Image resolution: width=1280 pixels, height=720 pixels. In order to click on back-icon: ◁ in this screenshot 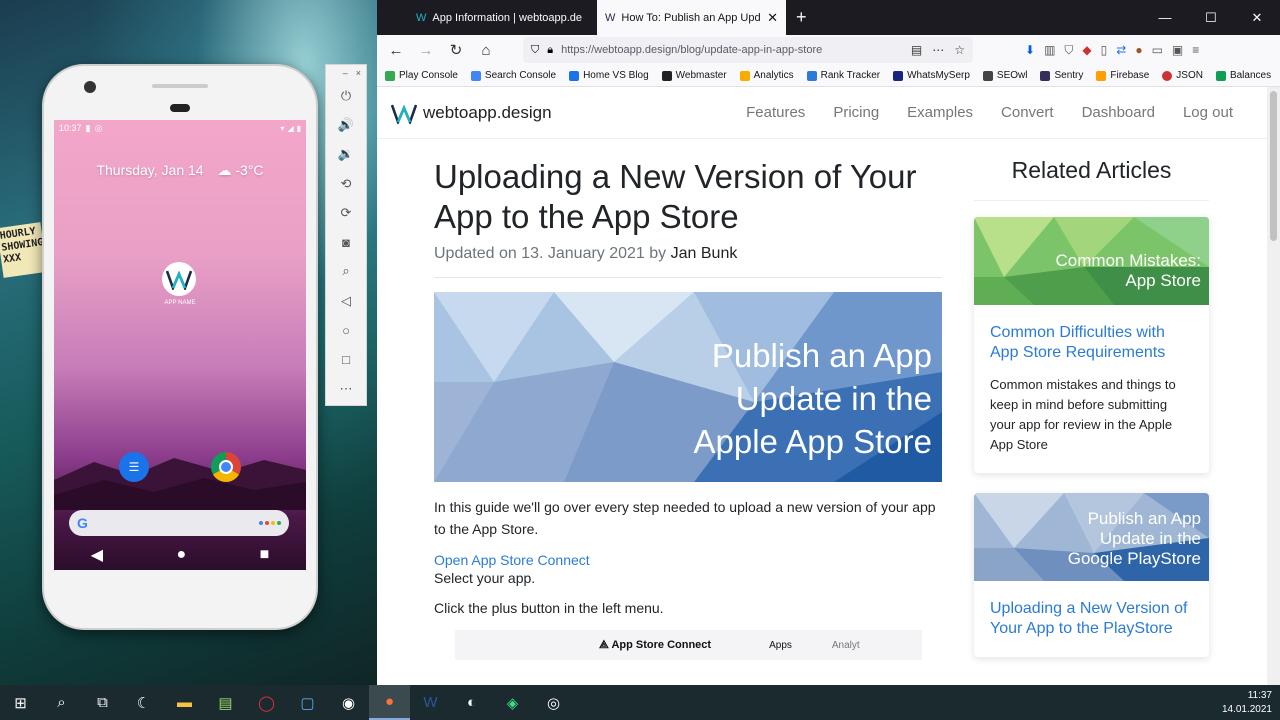, I will do `click(346, 300)`.